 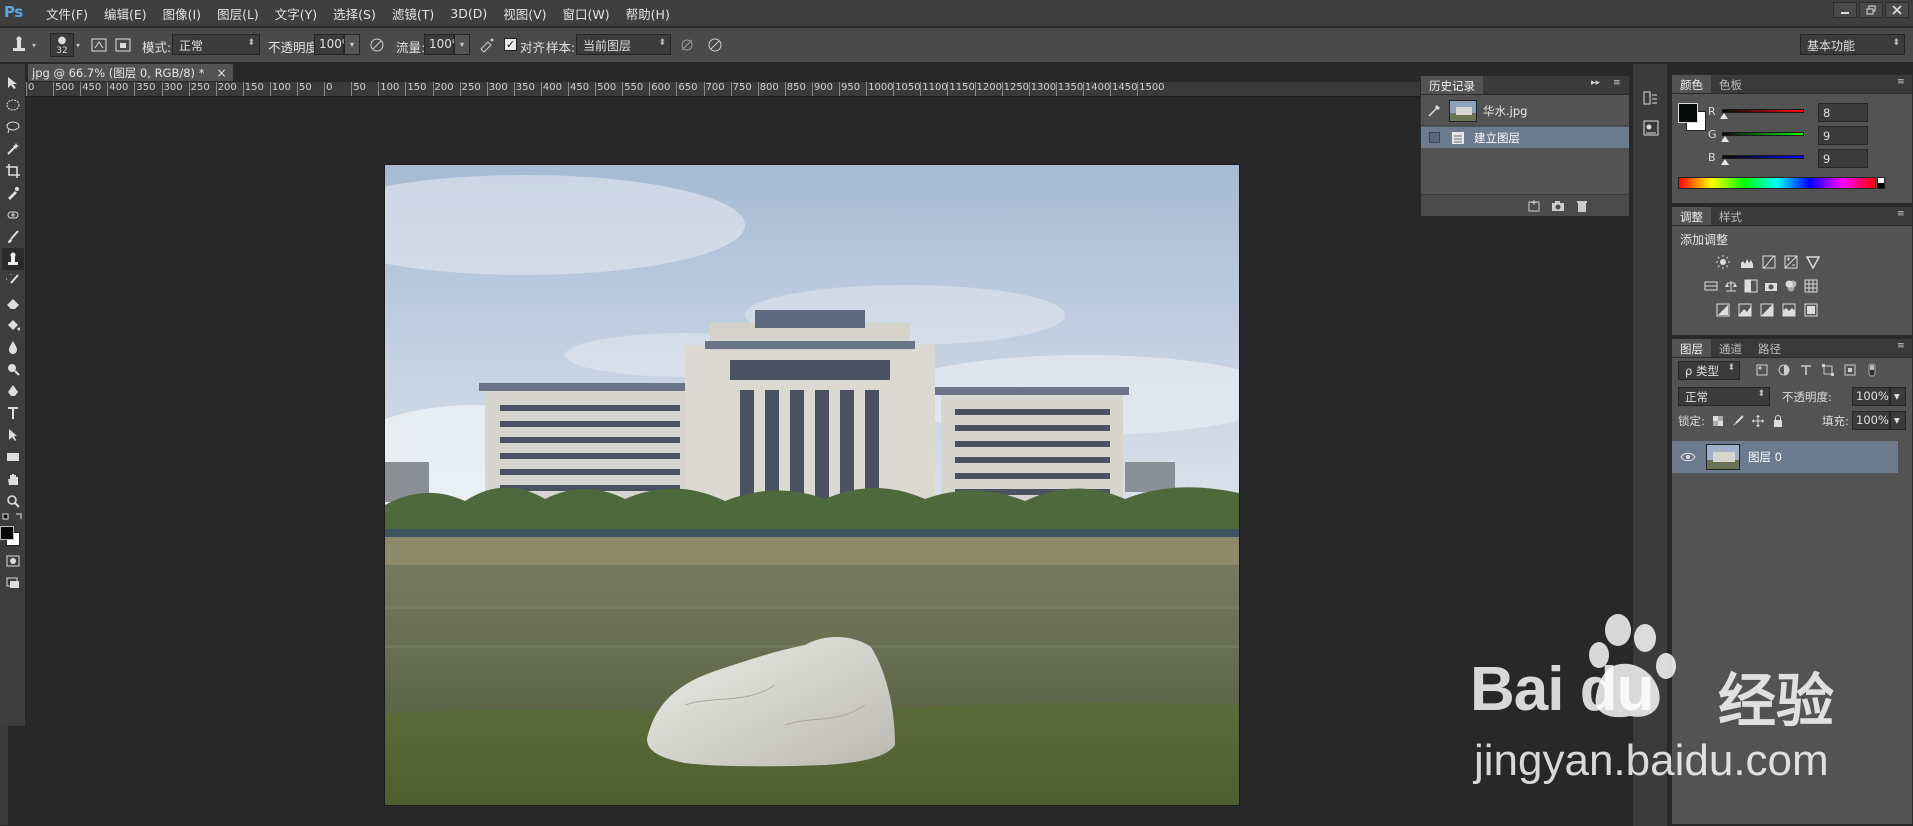 What do you see at coordinates (1784, 370) in the screenshot?
I see `filter-adjustment-button` at bounding box center [1784, 370].